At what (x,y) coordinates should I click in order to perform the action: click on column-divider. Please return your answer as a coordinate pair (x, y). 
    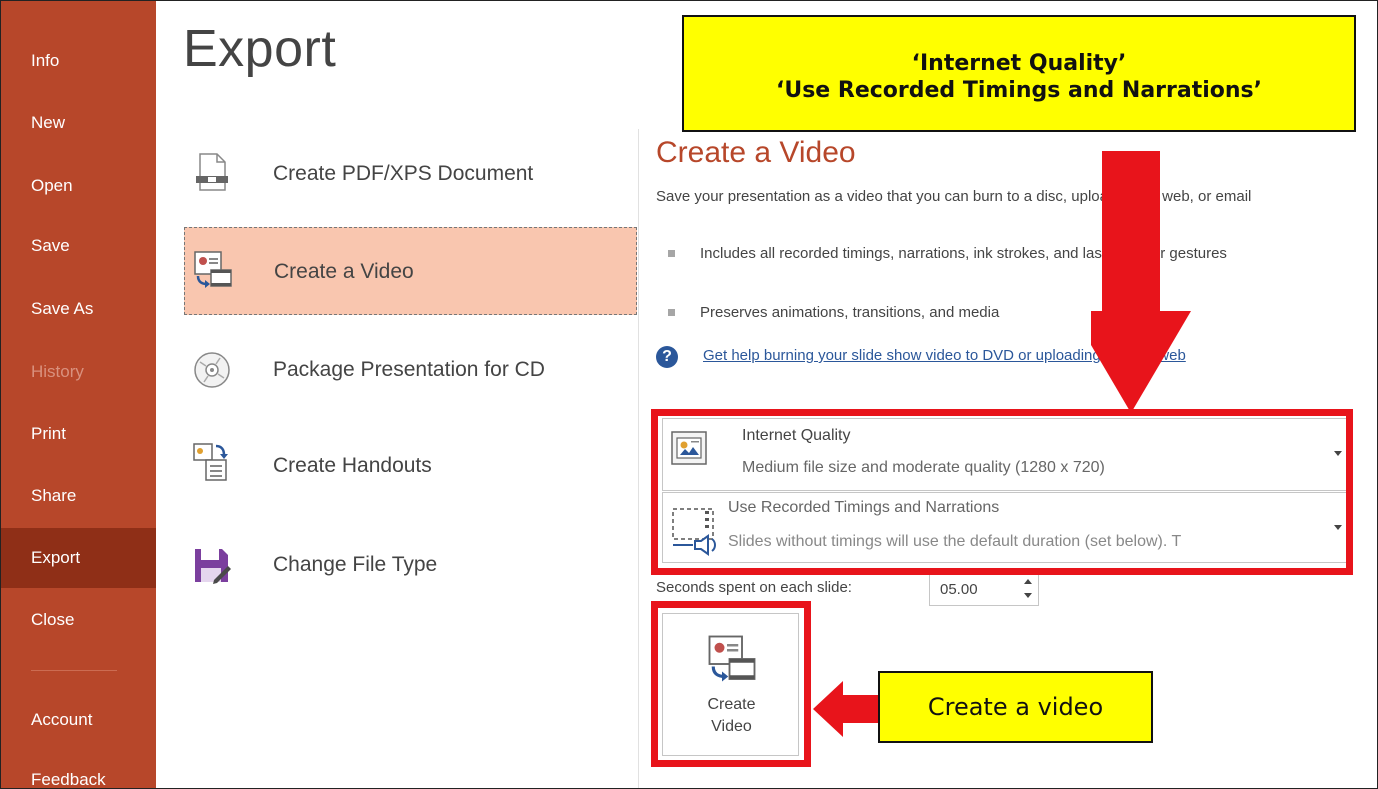
    Looking at the image, I should click on (638, 458).